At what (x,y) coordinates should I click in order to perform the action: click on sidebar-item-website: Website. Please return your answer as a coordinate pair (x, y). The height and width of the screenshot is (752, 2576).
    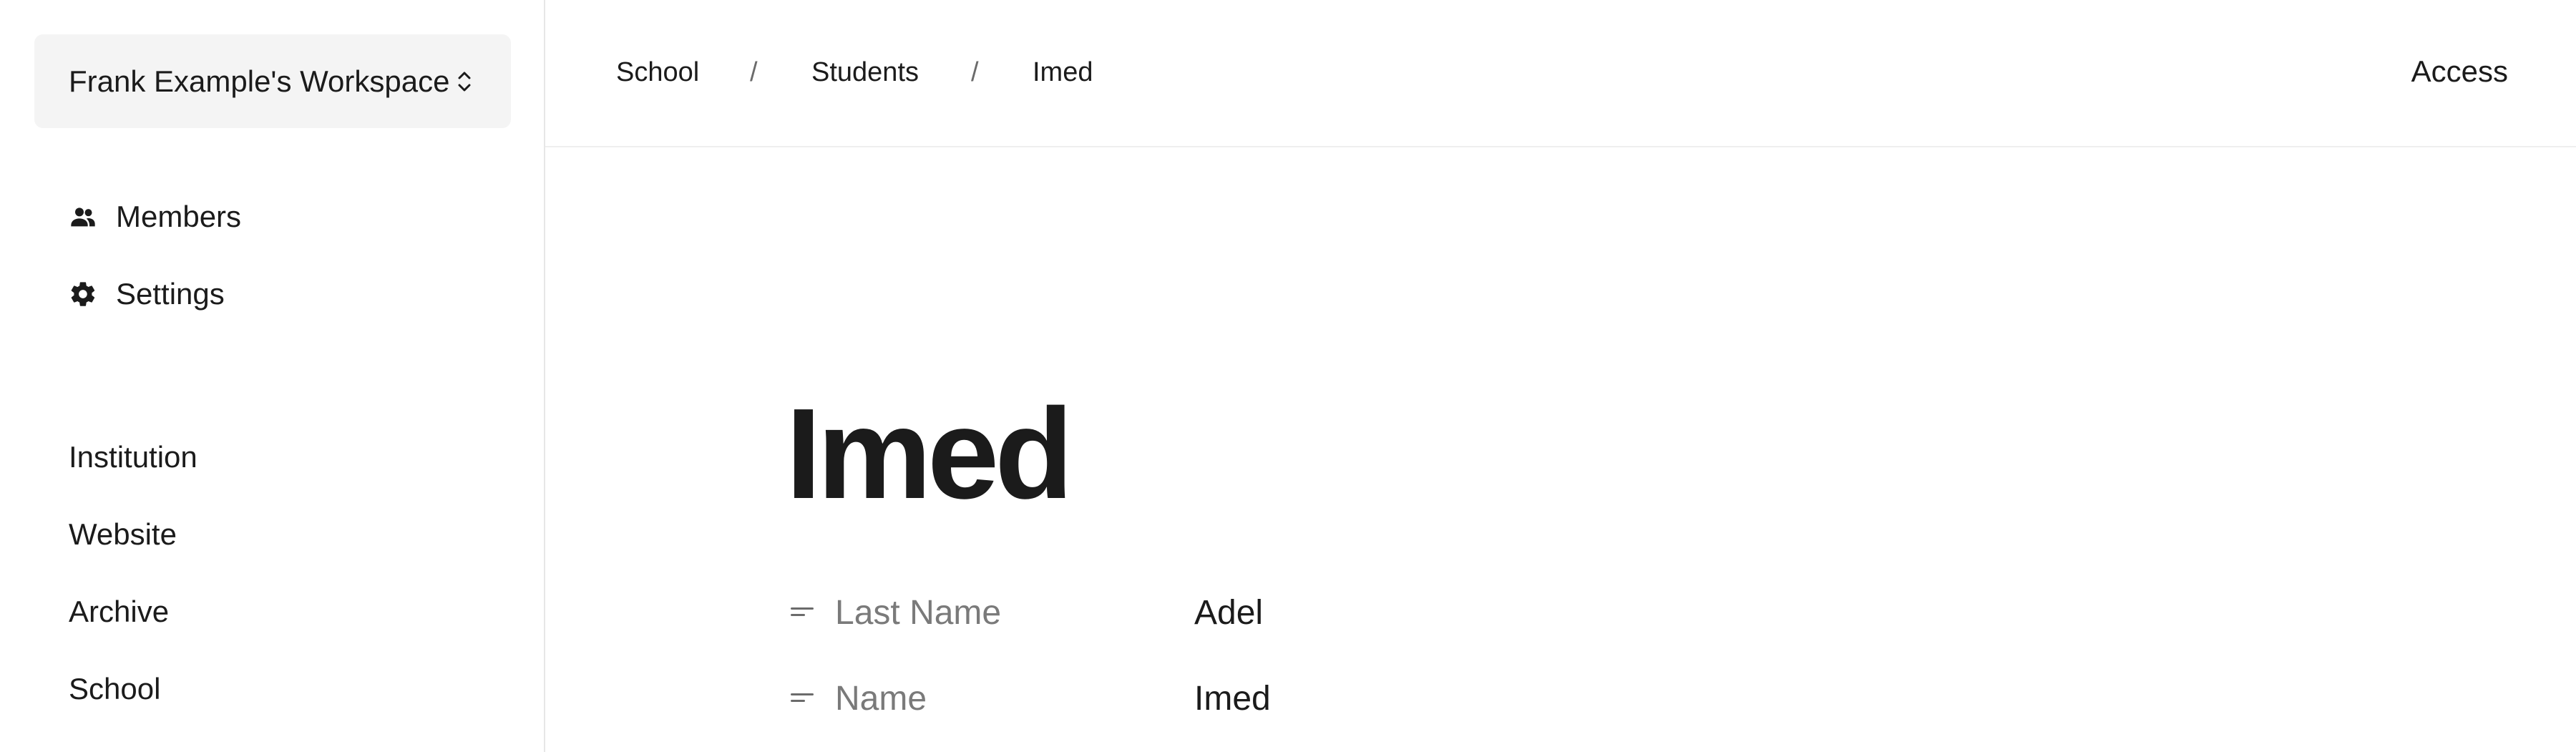
    Looking at the image, I should click on (123, 534).